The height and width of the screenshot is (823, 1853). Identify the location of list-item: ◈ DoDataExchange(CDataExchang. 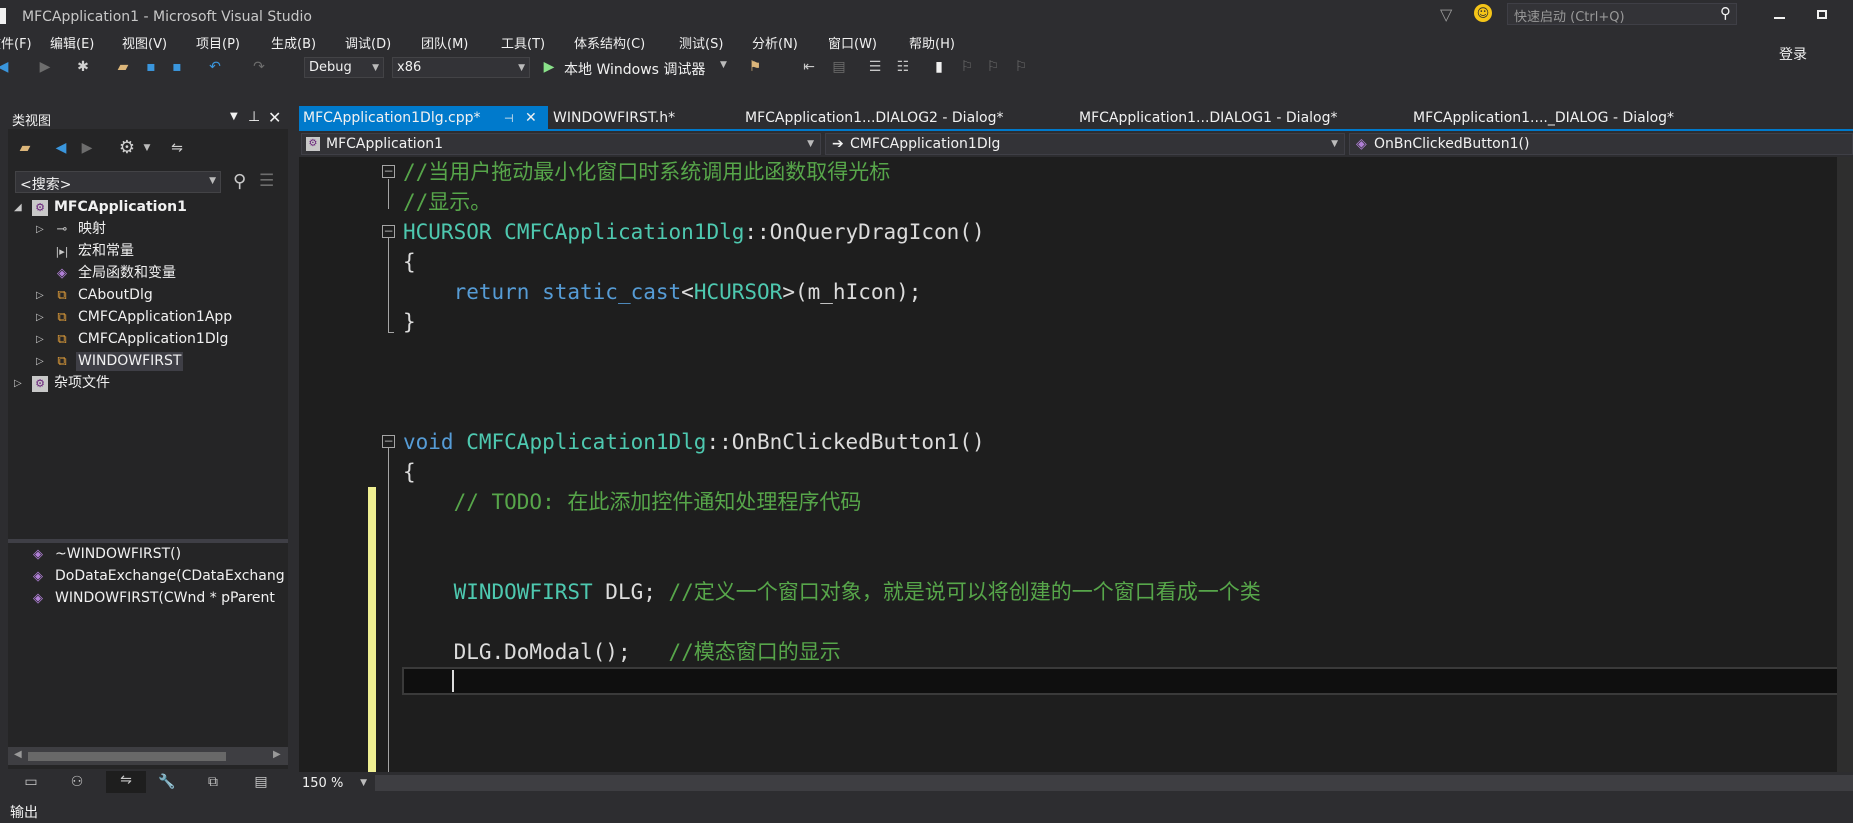
(148, 576).